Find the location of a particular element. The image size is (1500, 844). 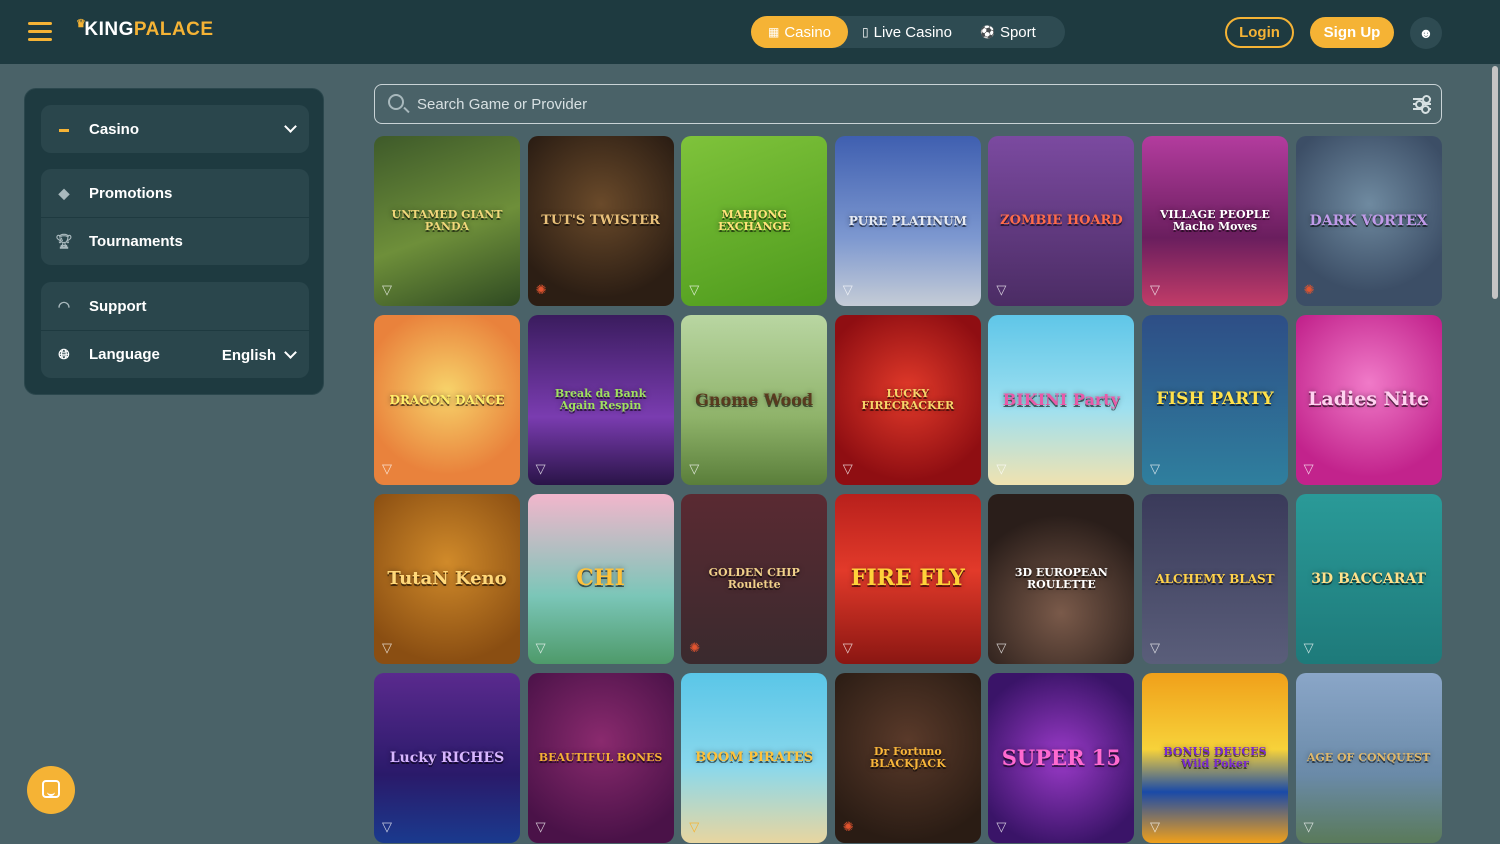

game-title: MAHJONG EXCHANGE is located at coordinates (754, 220).